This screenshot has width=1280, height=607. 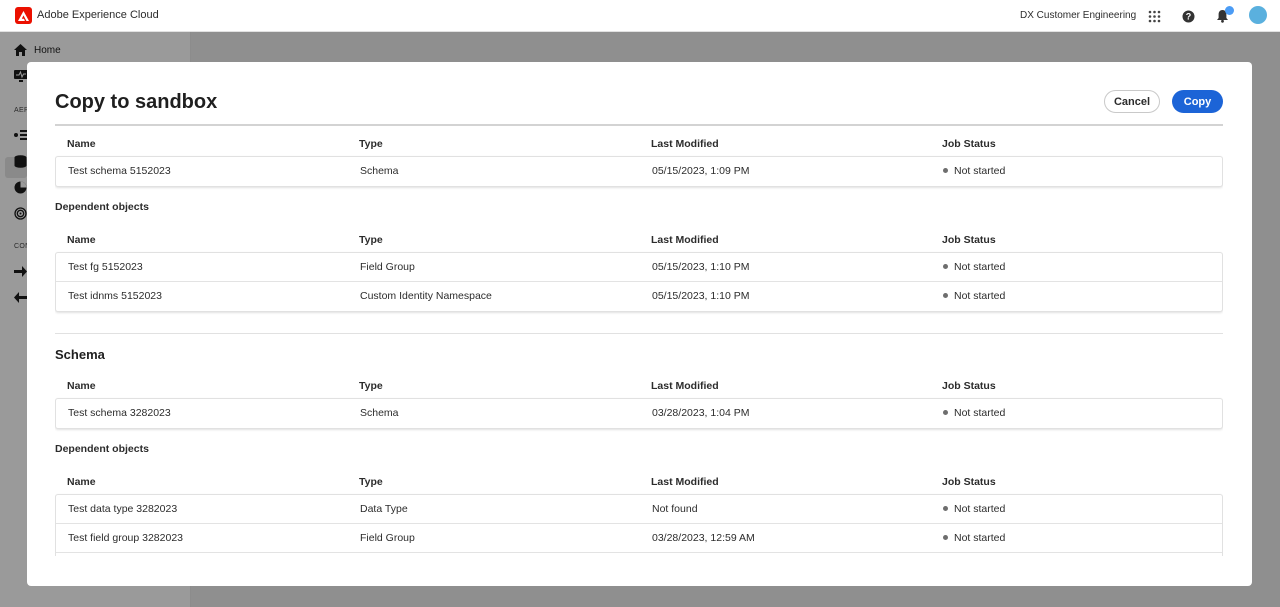 What do you see at coordinates (384, 509) in the screenshot?
I see `cell-type: Data Type` at bounding box center [384, 509].